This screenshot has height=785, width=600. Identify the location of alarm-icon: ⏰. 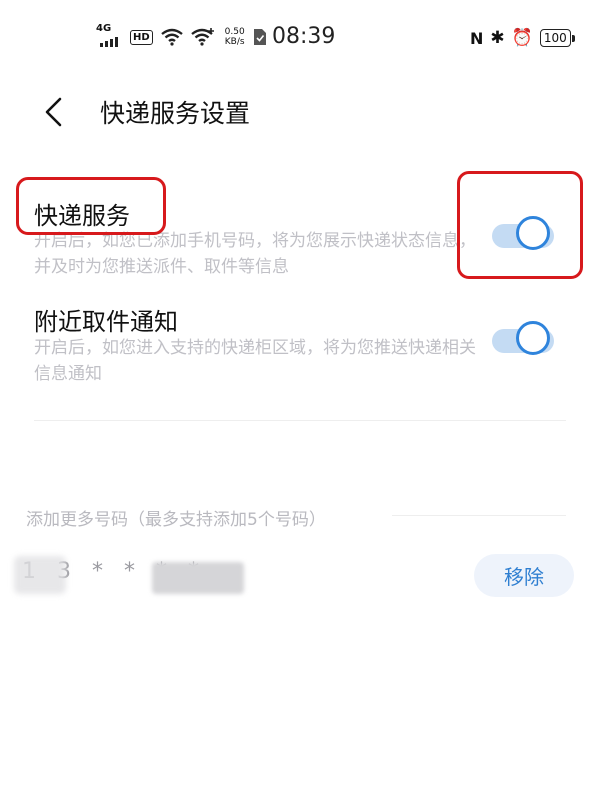
(522, 38).